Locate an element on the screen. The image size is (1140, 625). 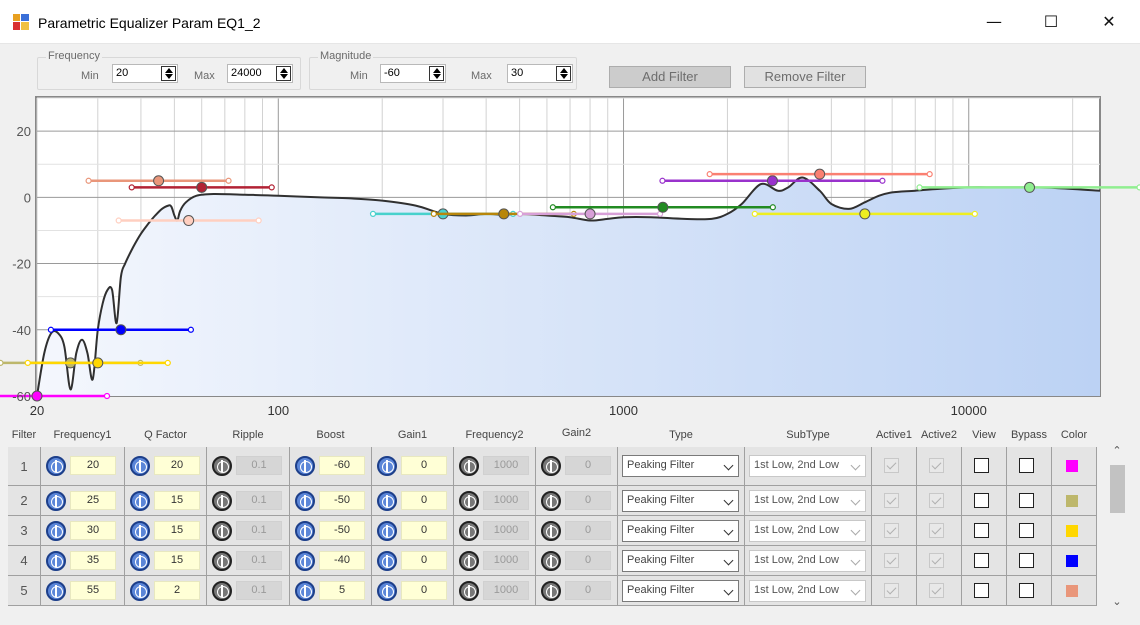
row-number: 5 is located at coordinates (24, 591).